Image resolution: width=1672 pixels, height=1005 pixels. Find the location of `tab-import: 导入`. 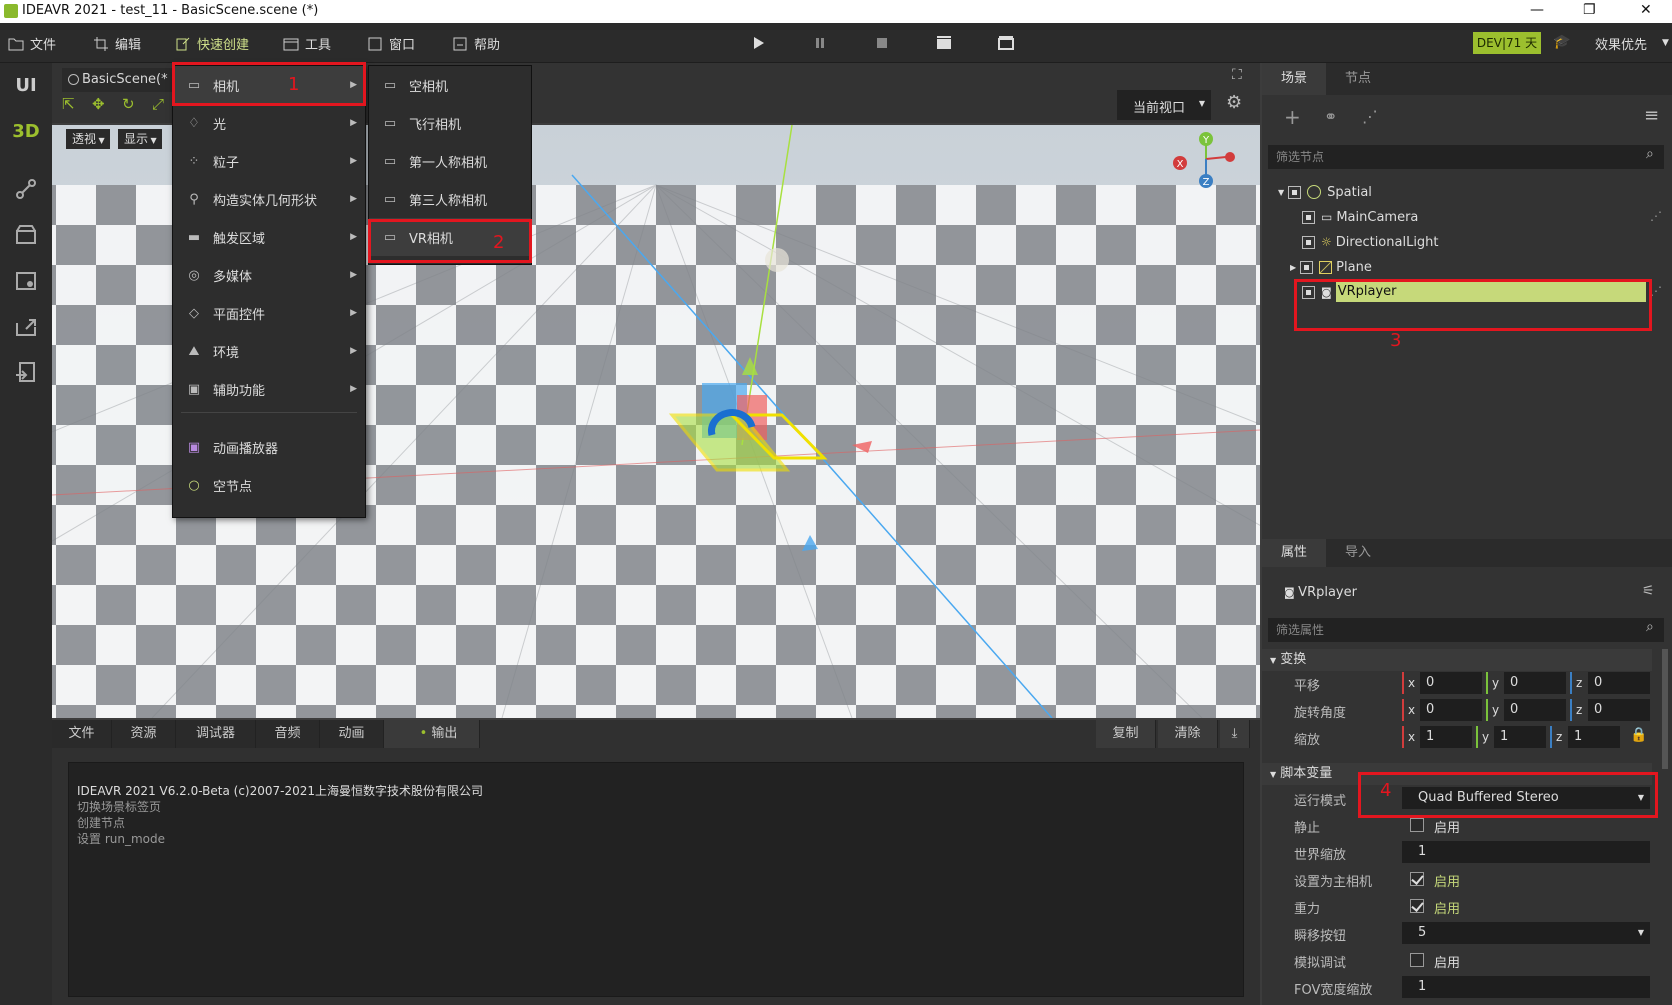

tab-import: 导入 is located at coordinates (1358, 553).